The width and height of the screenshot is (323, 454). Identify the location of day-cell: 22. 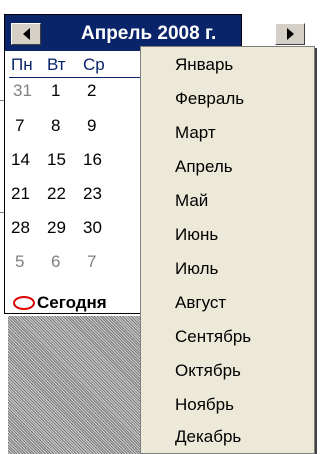
(62, 194).